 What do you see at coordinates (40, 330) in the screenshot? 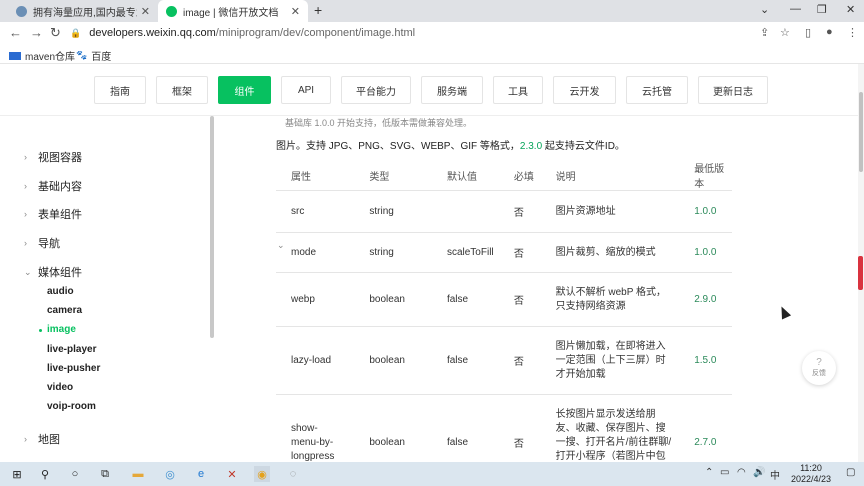
I see `active-dot-icon` at bounding box center [40, 330].